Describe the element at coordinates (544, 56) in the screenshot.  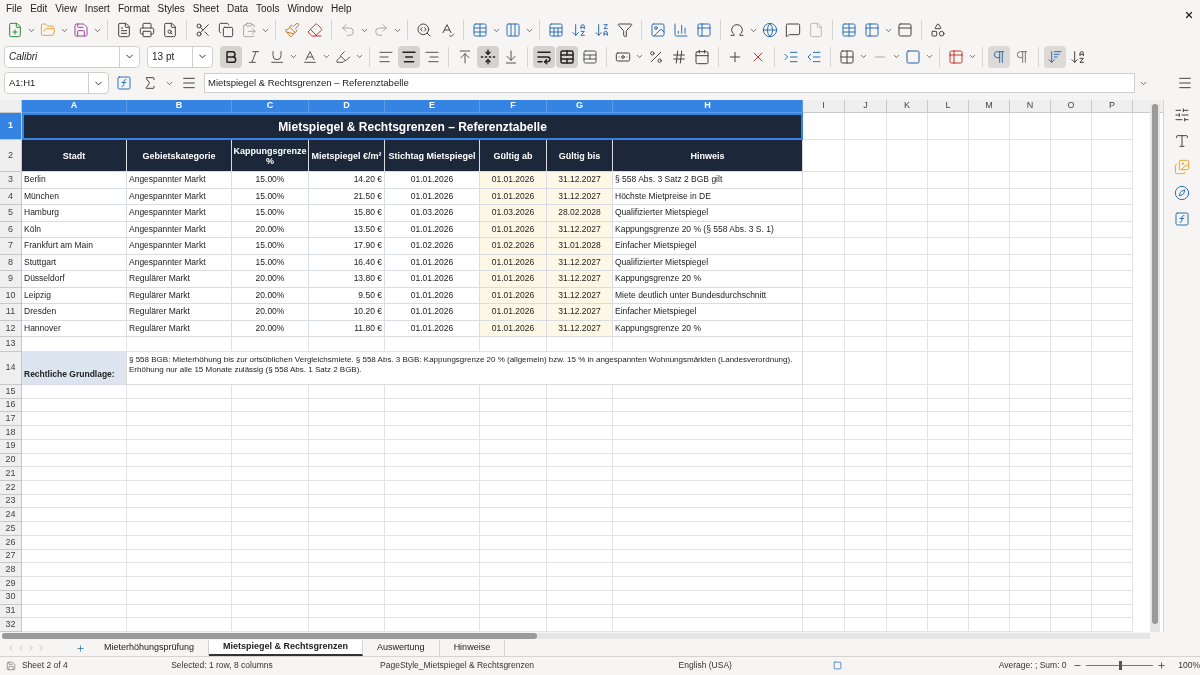
I see `wrap-text-button` at that location.